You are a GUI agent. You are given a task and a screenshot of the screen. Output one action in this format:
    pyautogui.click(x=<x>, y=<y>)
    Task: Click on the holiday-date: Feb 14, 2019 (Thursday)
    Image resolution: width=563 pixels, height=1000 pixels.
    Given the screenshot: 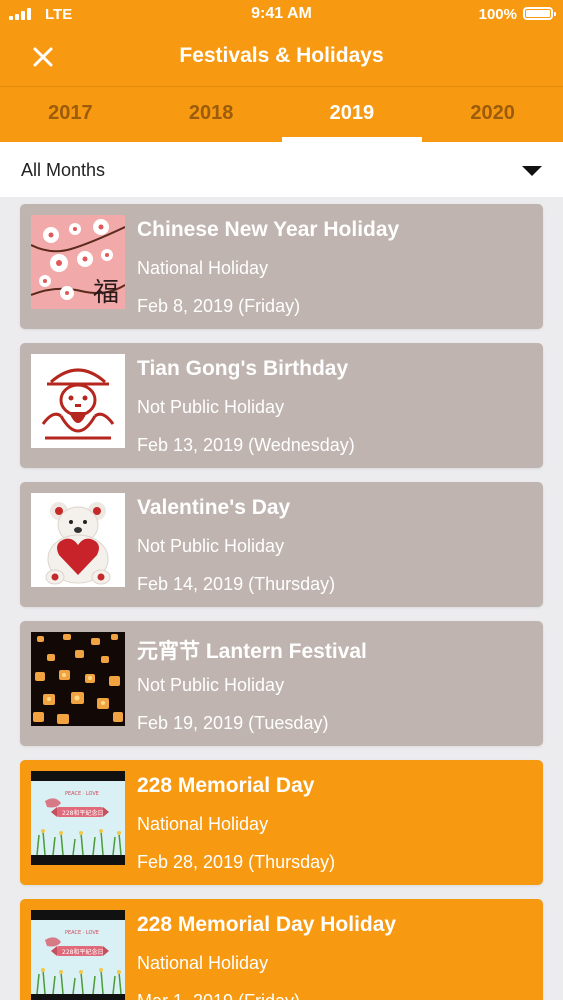 What is the action you would take?
    pyautogui.click(x=236, y=584)
    